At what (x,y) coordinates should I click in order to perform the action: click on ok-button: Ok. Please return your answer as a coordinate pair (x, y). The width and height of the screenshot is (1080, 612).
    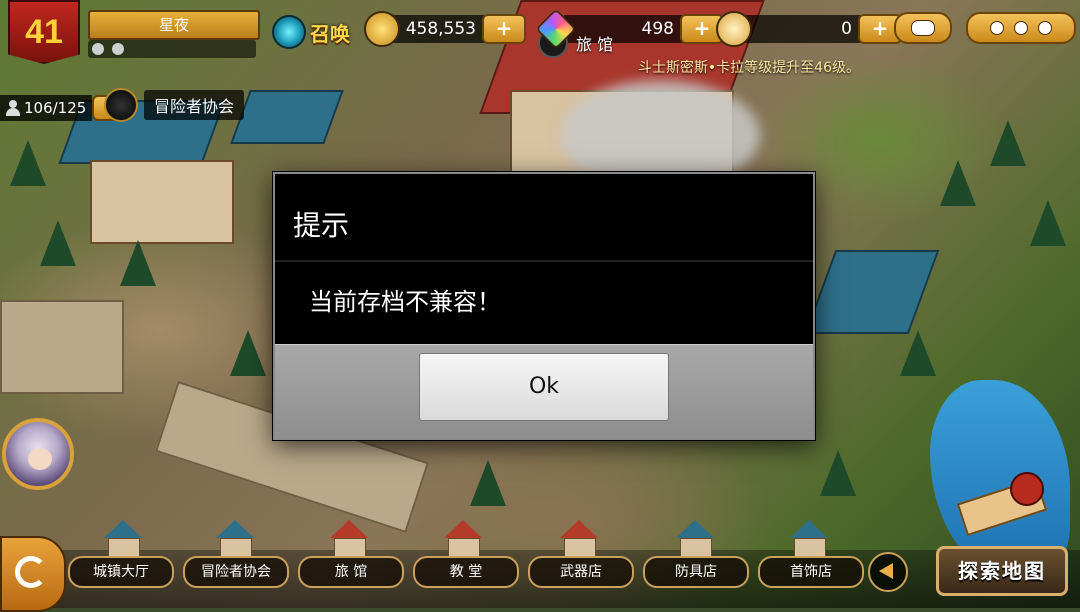
    Looking at the image, I should click on (544, 387).